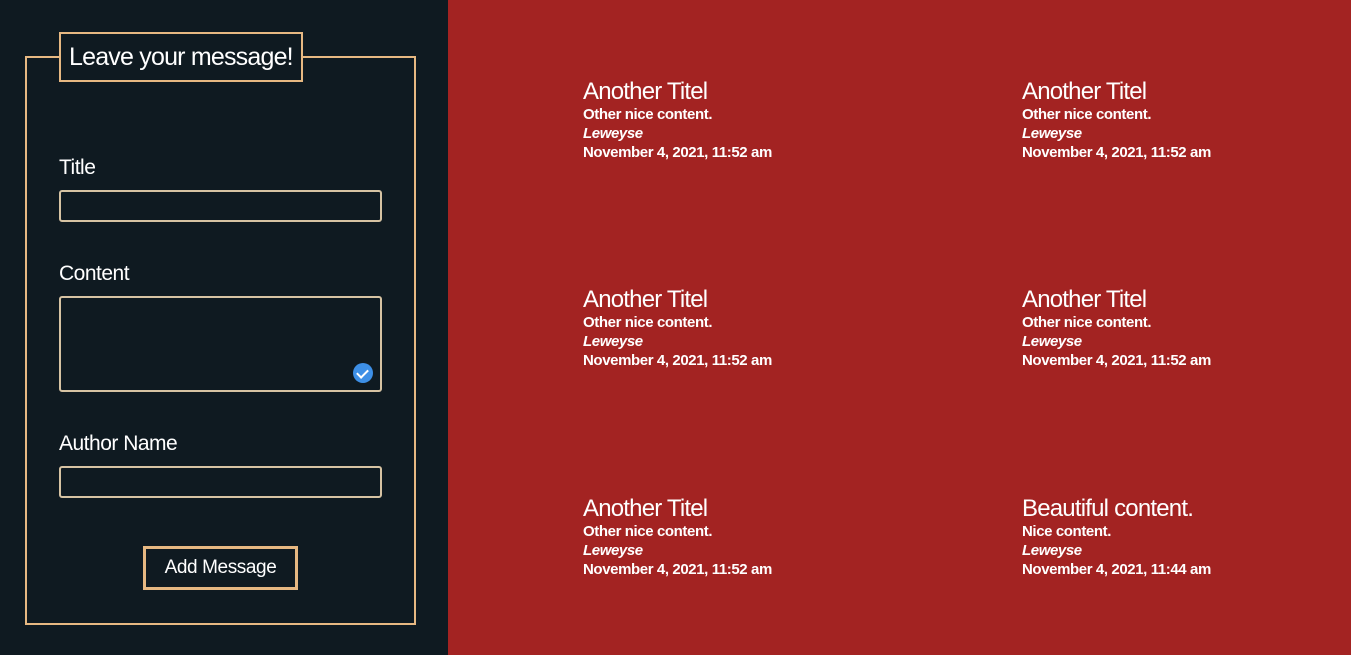 This screenshot has height=655, width=1351. What do you see at coordinates (220, 344) in the screenshot?
I see `content-textarea` at bounding box center [220, 344].